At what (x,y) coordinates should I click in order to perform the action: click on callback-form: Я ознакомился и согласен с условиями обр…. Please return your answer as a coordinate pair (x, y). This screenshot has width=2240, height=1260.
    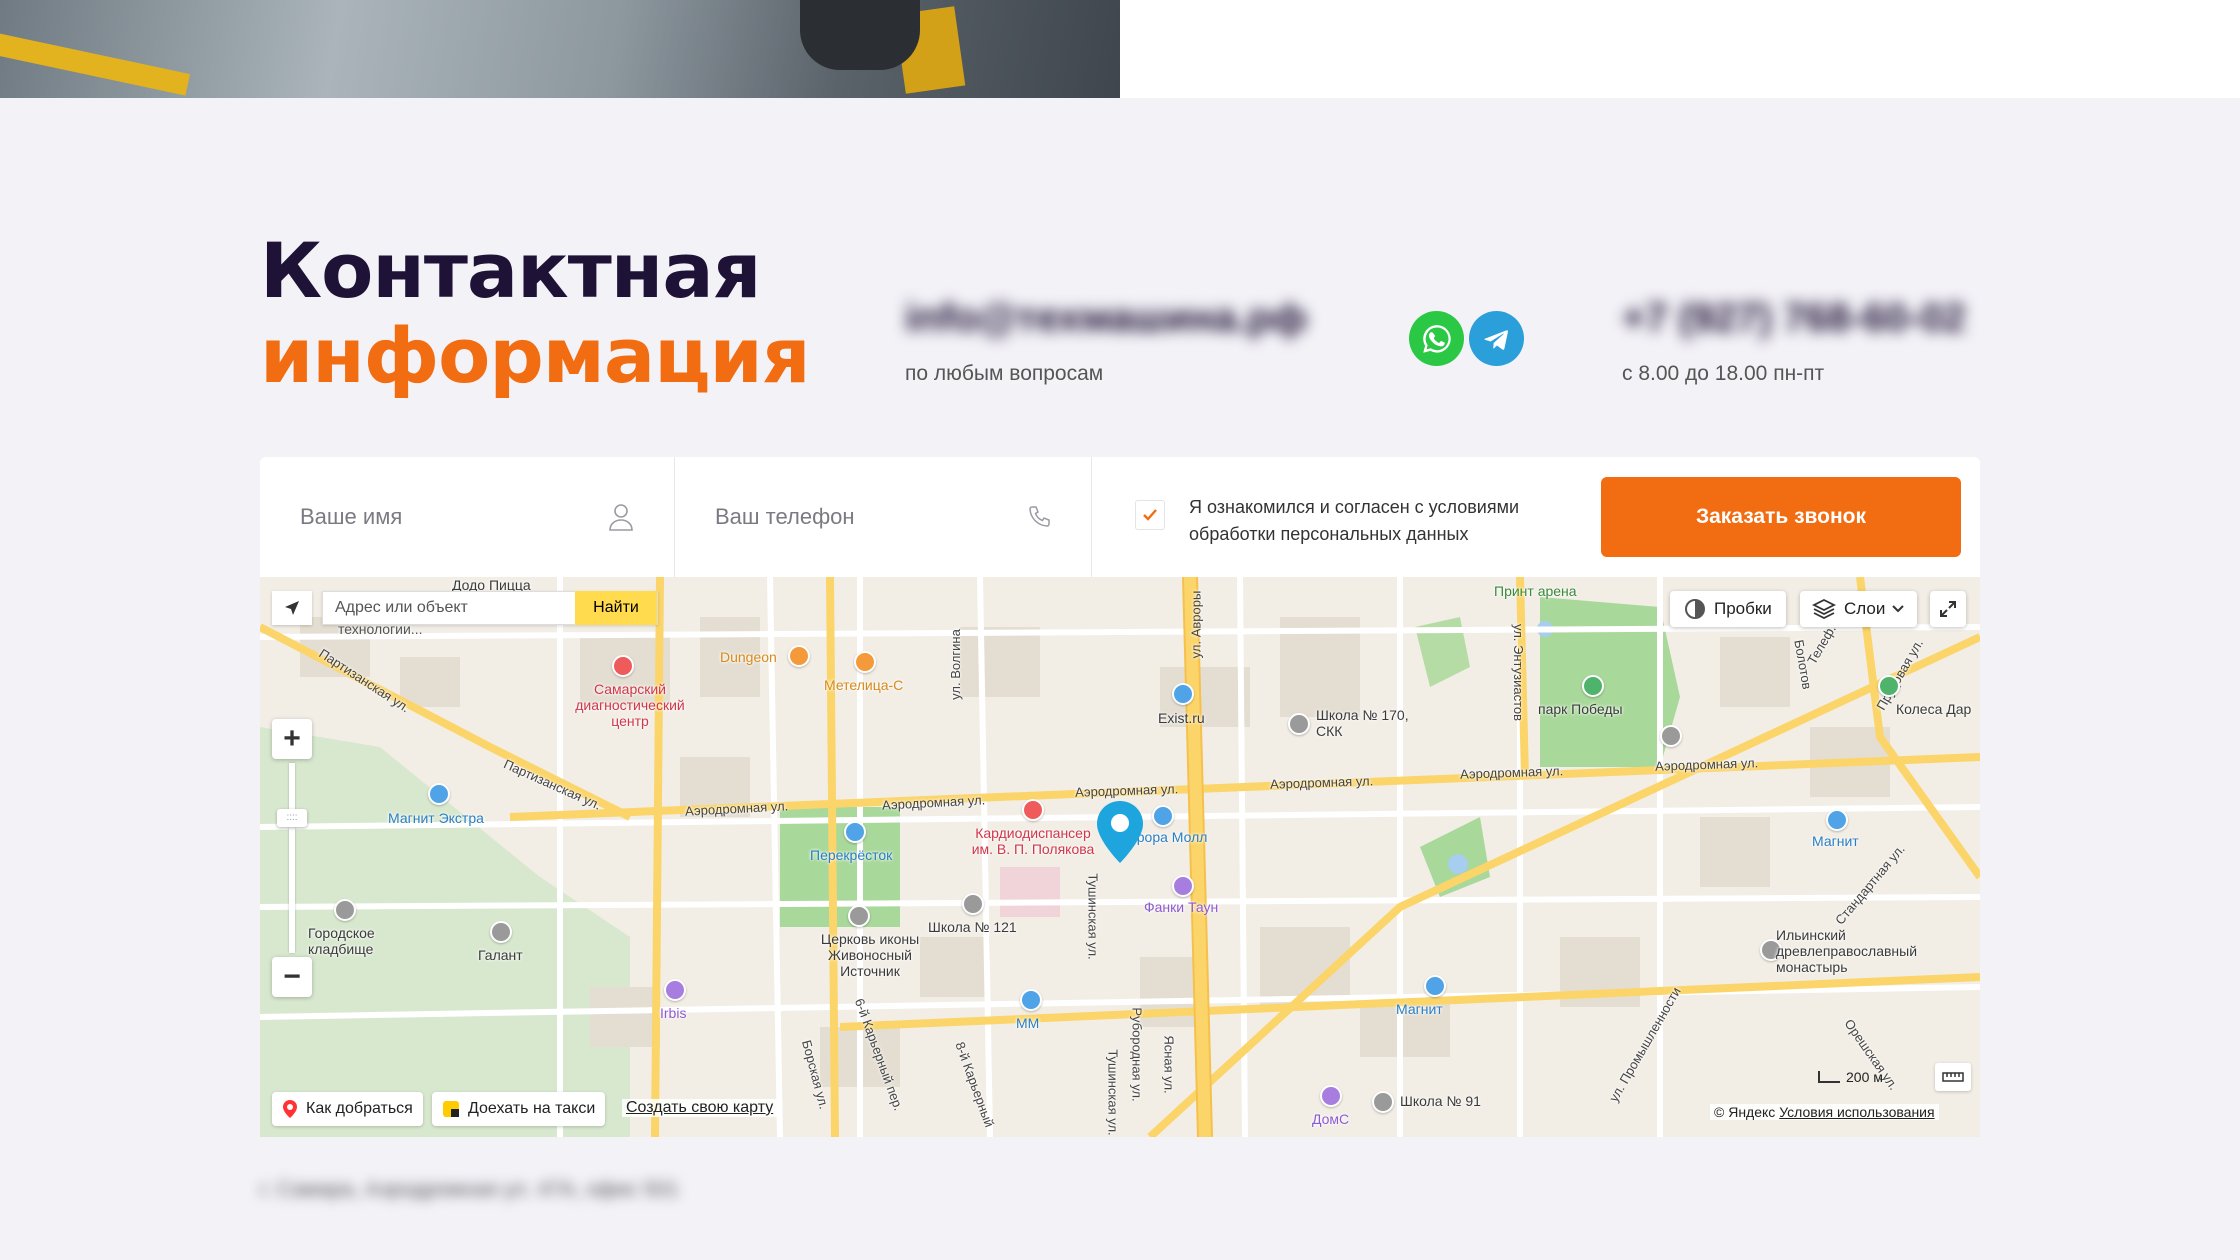
    Looking at the image, I should click on (1120, 517).